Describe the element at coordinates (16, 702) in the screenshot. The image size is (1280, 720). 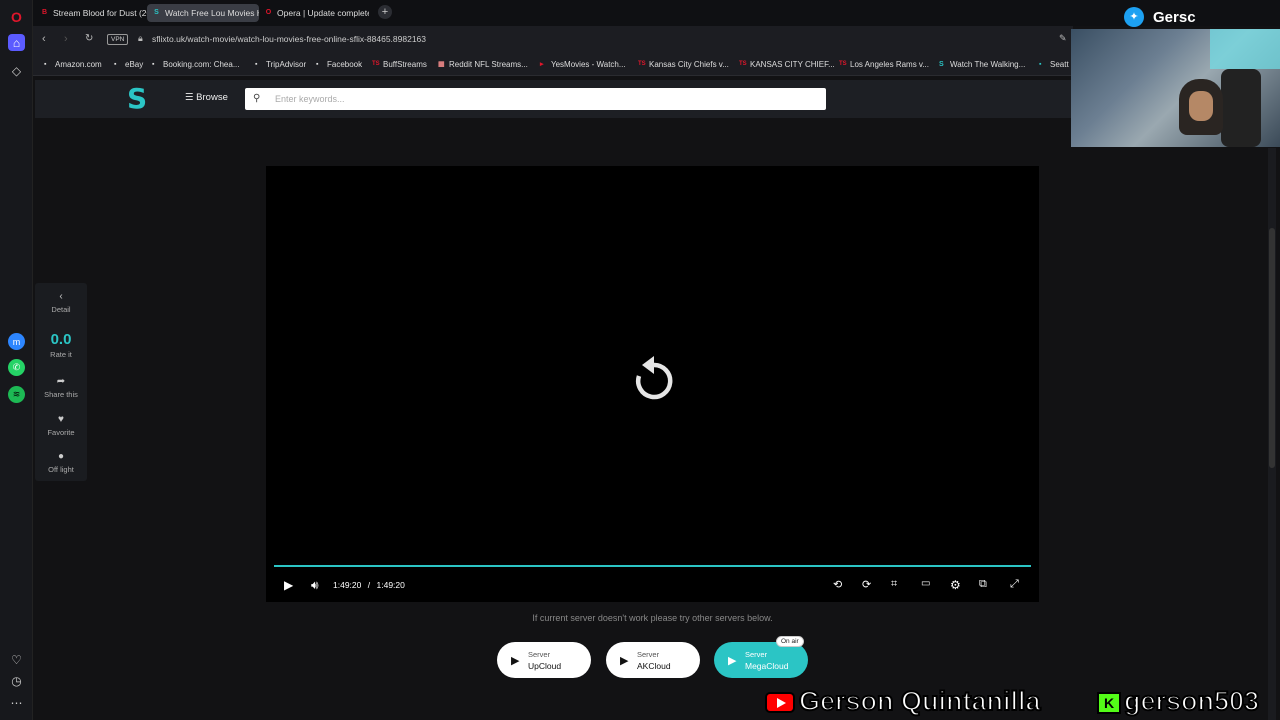
I see `more-icon: ⋯` at that location.